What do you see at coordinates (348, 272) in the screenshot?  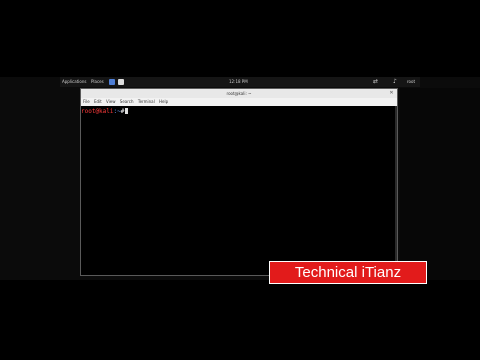 I see `channel-watermark: Technical iTianz` at bounding box center [348, 272].